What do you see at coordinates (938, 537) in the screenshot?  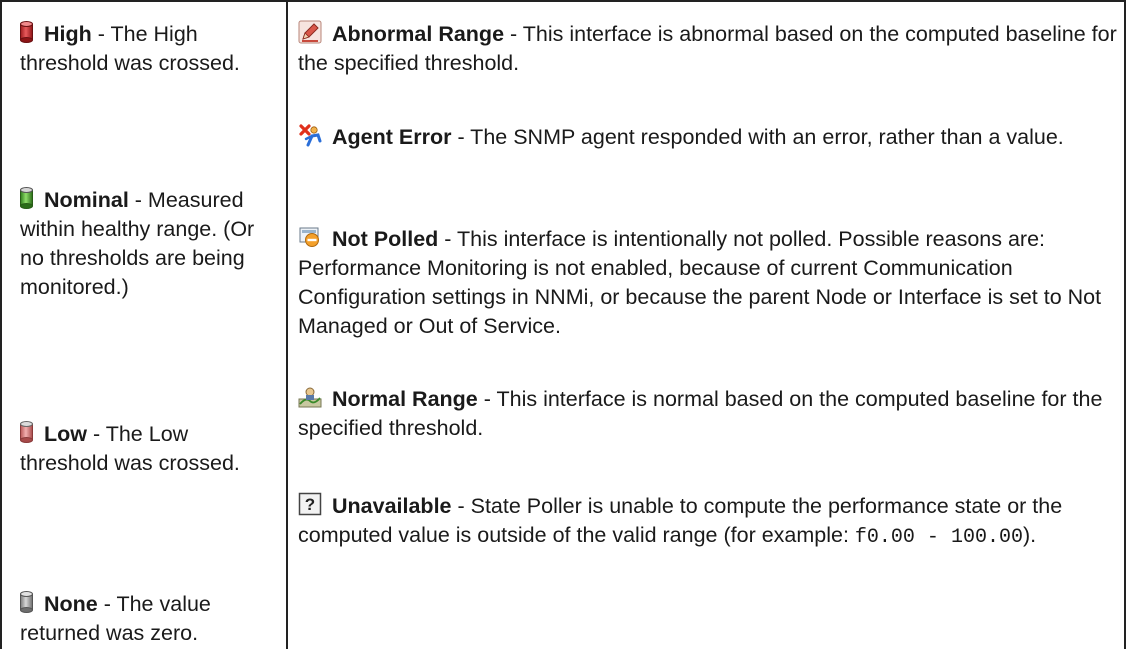 I see `valid-range-code: f0.00 - 100.00` at bounding box center [938, 537].